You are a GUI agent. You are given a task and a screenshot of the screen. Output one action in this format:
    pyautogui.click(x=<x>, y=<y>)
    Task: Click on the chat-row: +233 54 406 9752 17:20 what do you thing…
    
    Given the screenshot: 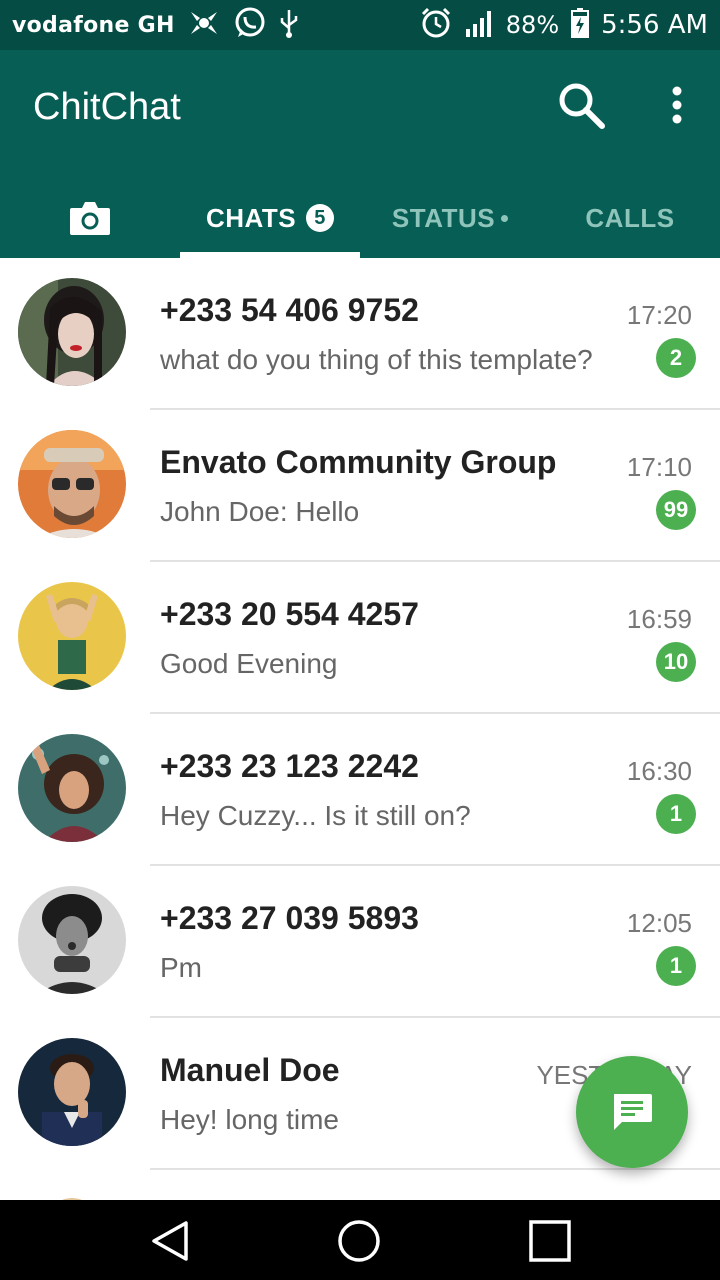 What is the action you would take?
    pyautogui.click(x=360, y=334)
    